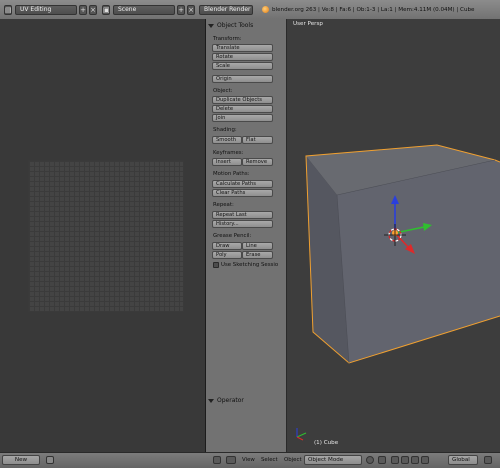 This screenshot has width=500, height=468. What do you see at coordinates (106, 236) in the screenshot?
I see `uv-grid` at bounding box center [106, 236].